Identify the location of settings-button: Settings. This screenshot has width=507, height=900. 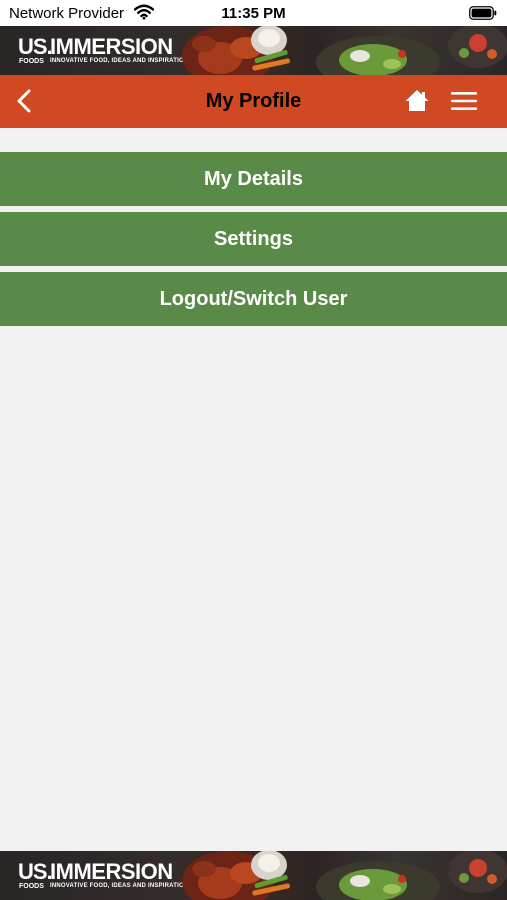
(253, 239).